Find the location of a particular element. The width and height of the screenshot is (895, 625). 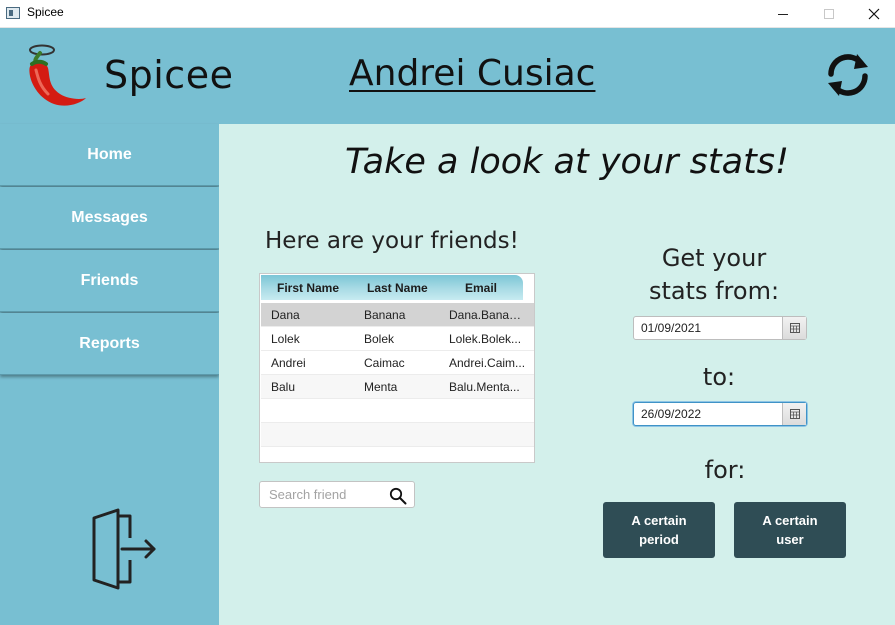

page-title: Take a look at your stats! is located at coordinates (567, 162).